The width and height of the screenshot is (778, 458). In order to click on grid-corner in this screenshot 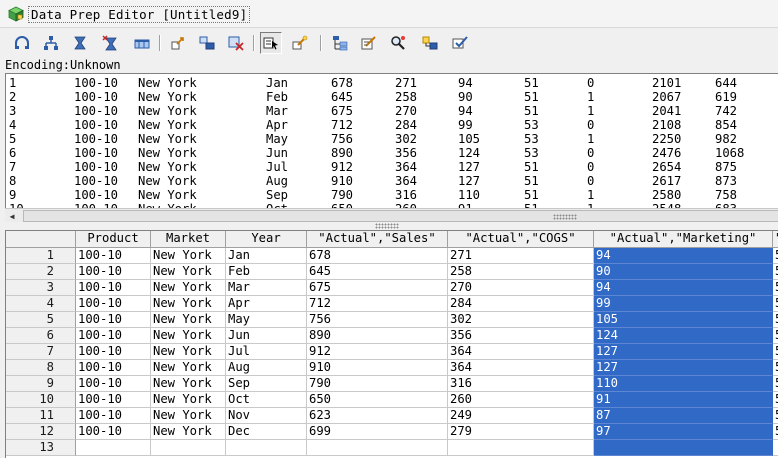, I will do `click(41, 239)`.